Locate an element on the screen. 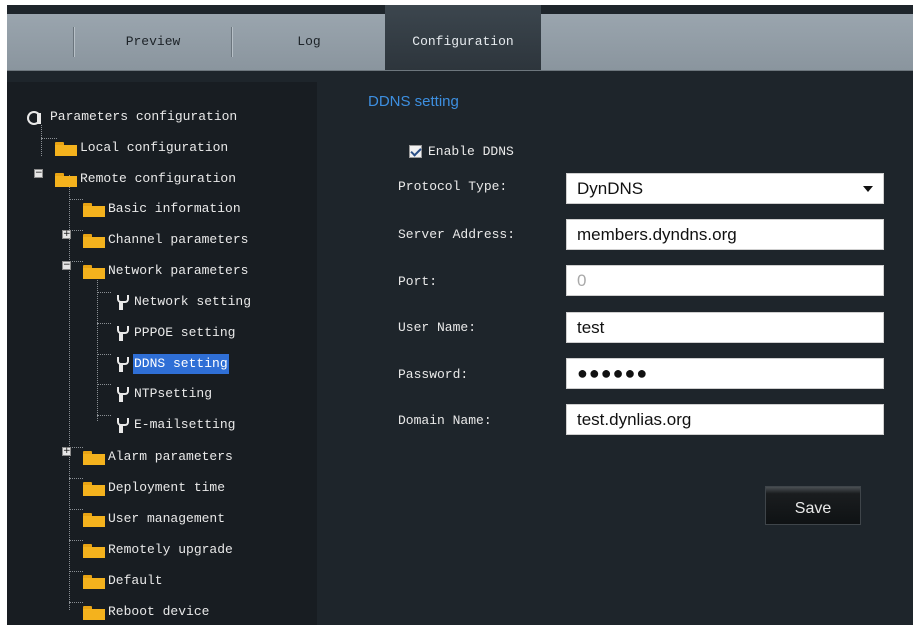 This screenshot has width=919, height=628. user-name-label: User Name: is located at coordinates (437, 327).